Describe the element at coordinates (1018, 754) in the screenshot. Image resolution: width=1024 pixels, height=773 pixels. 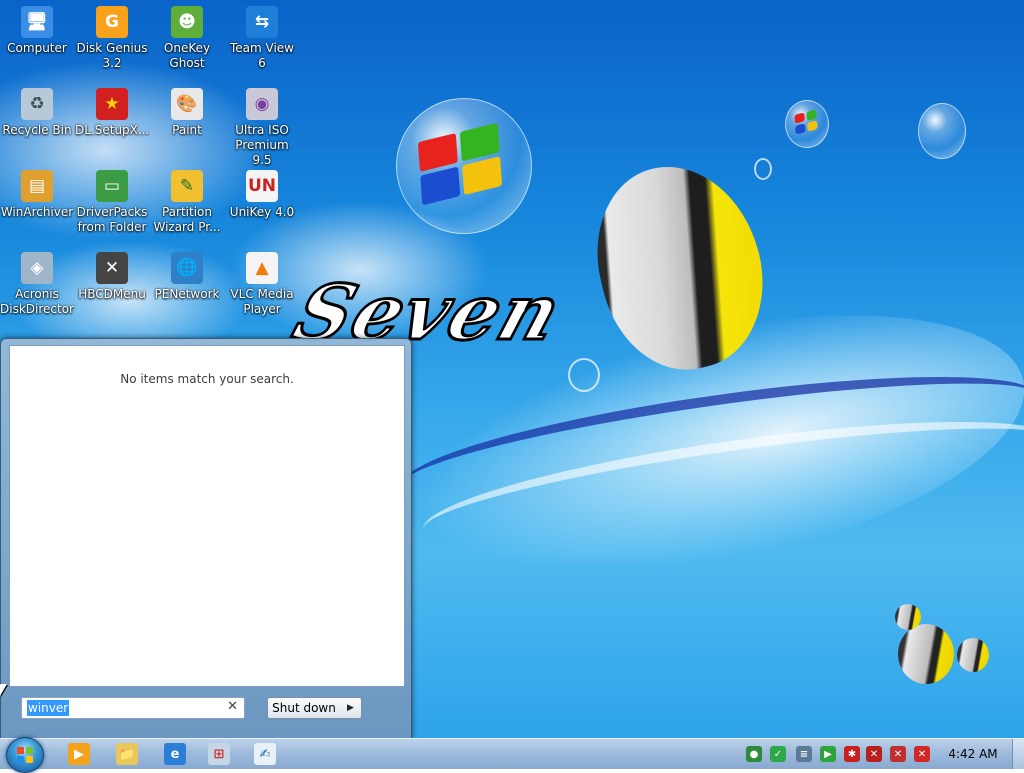
I see `show-desktop-button` at that location.